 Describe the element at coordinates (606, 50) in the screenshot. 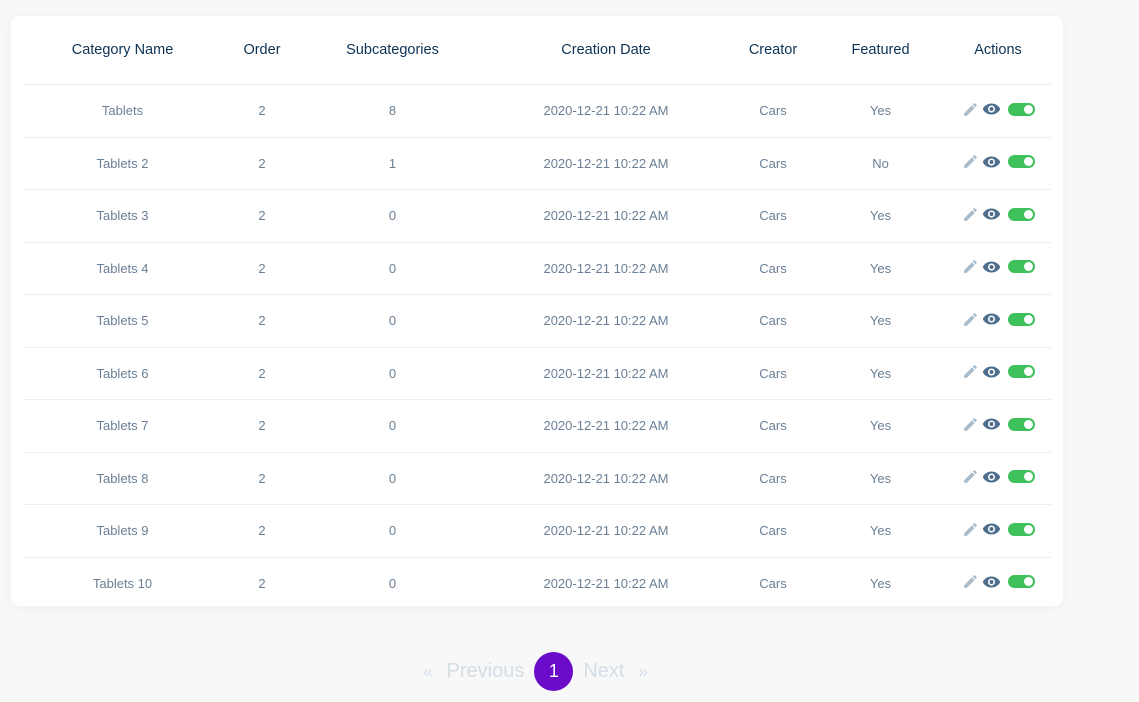

I see `header-creation-date: Creation Date` at that location.